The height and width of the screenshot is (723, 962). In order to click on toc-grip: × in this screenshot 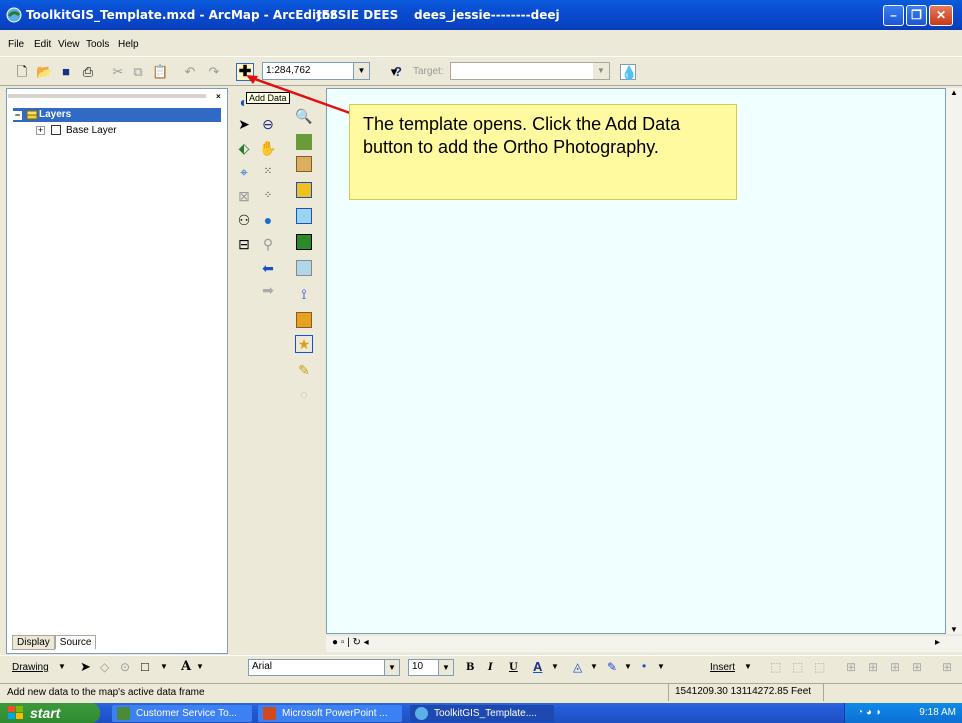, I will do `click(117, 95)`.